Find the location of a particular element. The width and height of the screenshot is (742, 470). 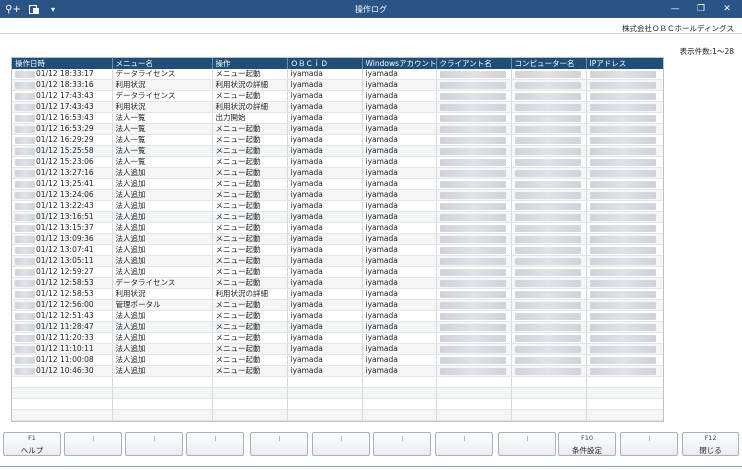

table-row: 01/12 15:23:06 法人一覧 メニュー起動 iyamada iyamada is located at coordinates (337, 162).